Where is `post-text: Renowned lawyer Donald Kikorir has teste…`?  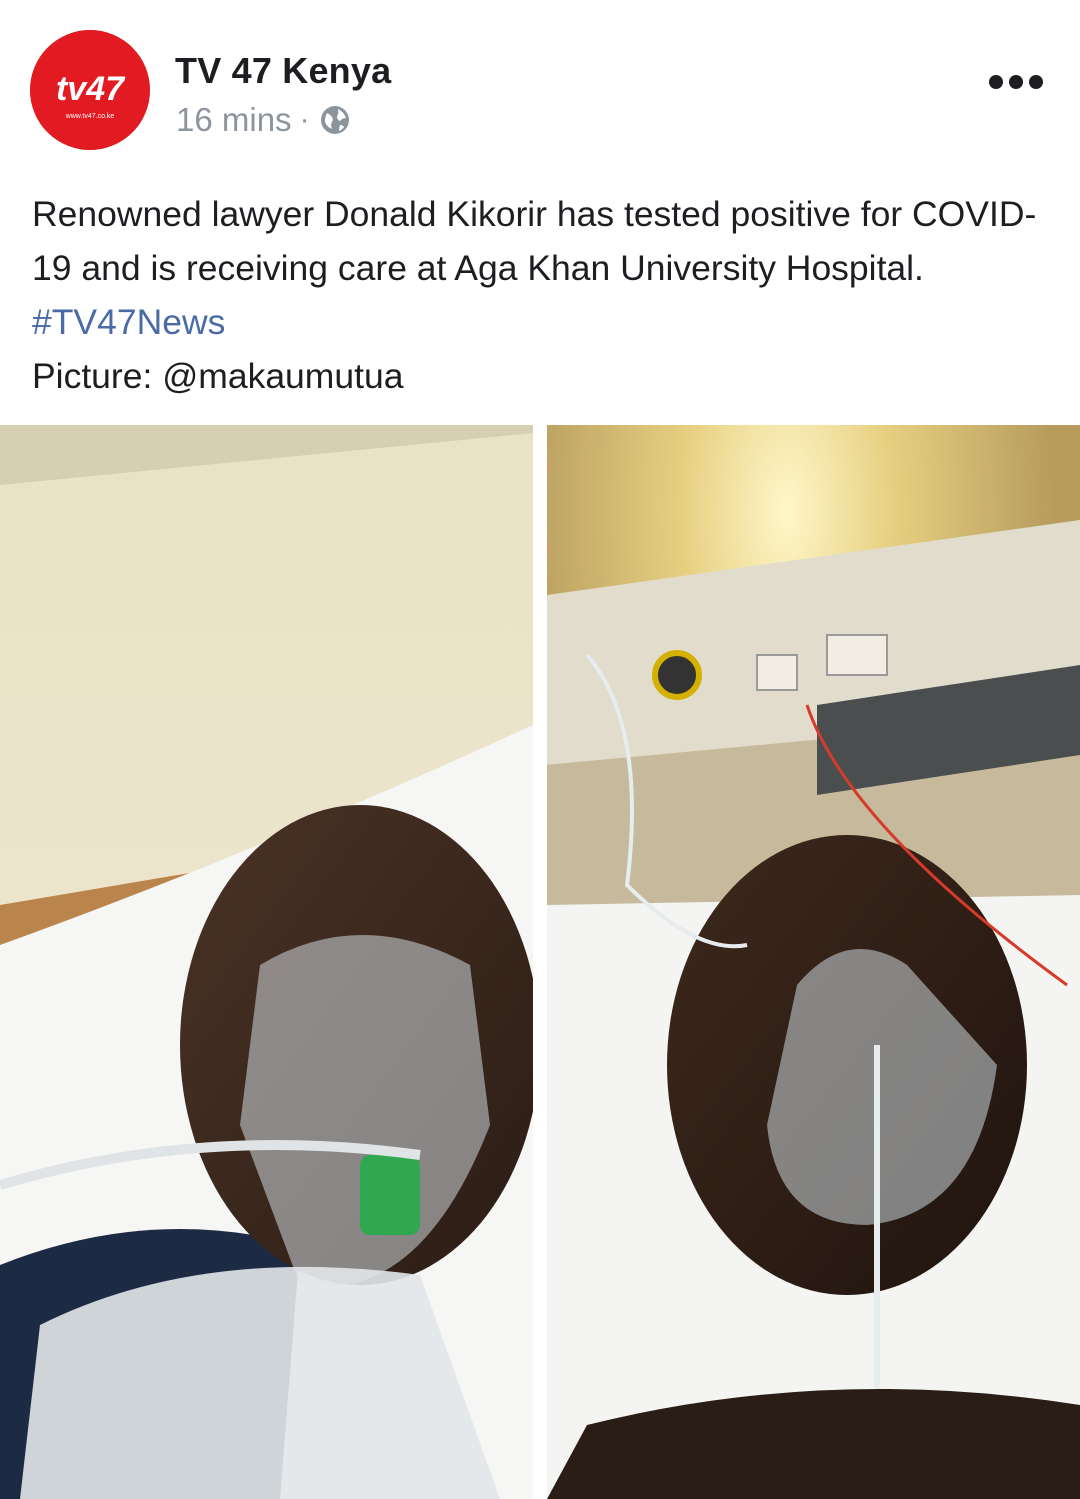
post-text: Renowned lawyer Donald Kikorir has teste… is located at coordinates (542, 295).